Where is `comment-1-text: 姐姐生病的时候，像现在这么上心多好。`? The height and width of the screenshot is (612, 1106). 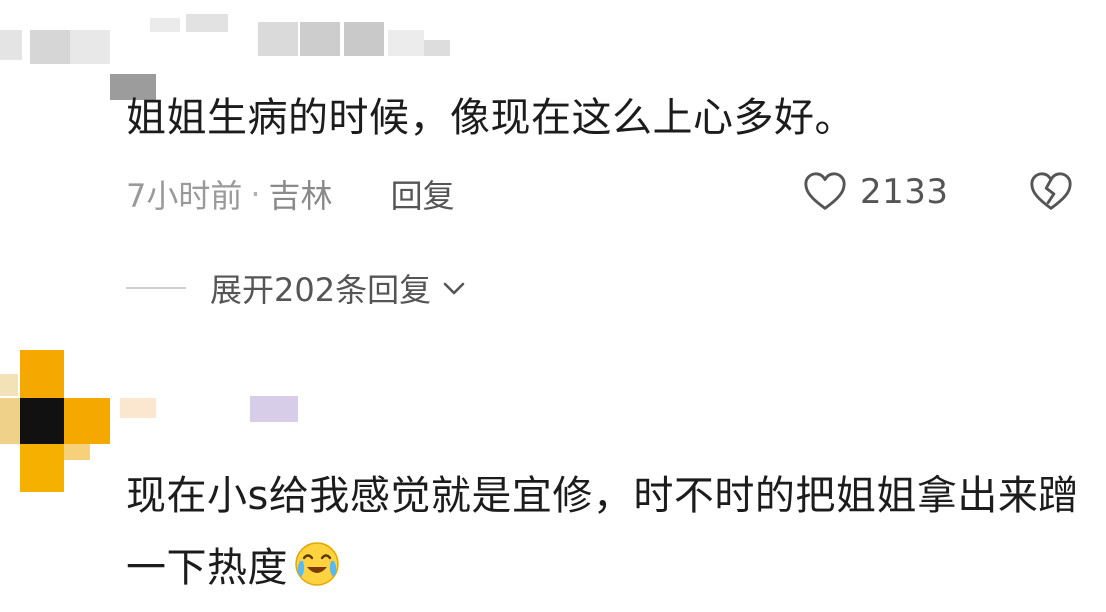 comment-1-text: 姐姐生病的时候，像现在这么上心多好。 is located at coordinates (490, 118).